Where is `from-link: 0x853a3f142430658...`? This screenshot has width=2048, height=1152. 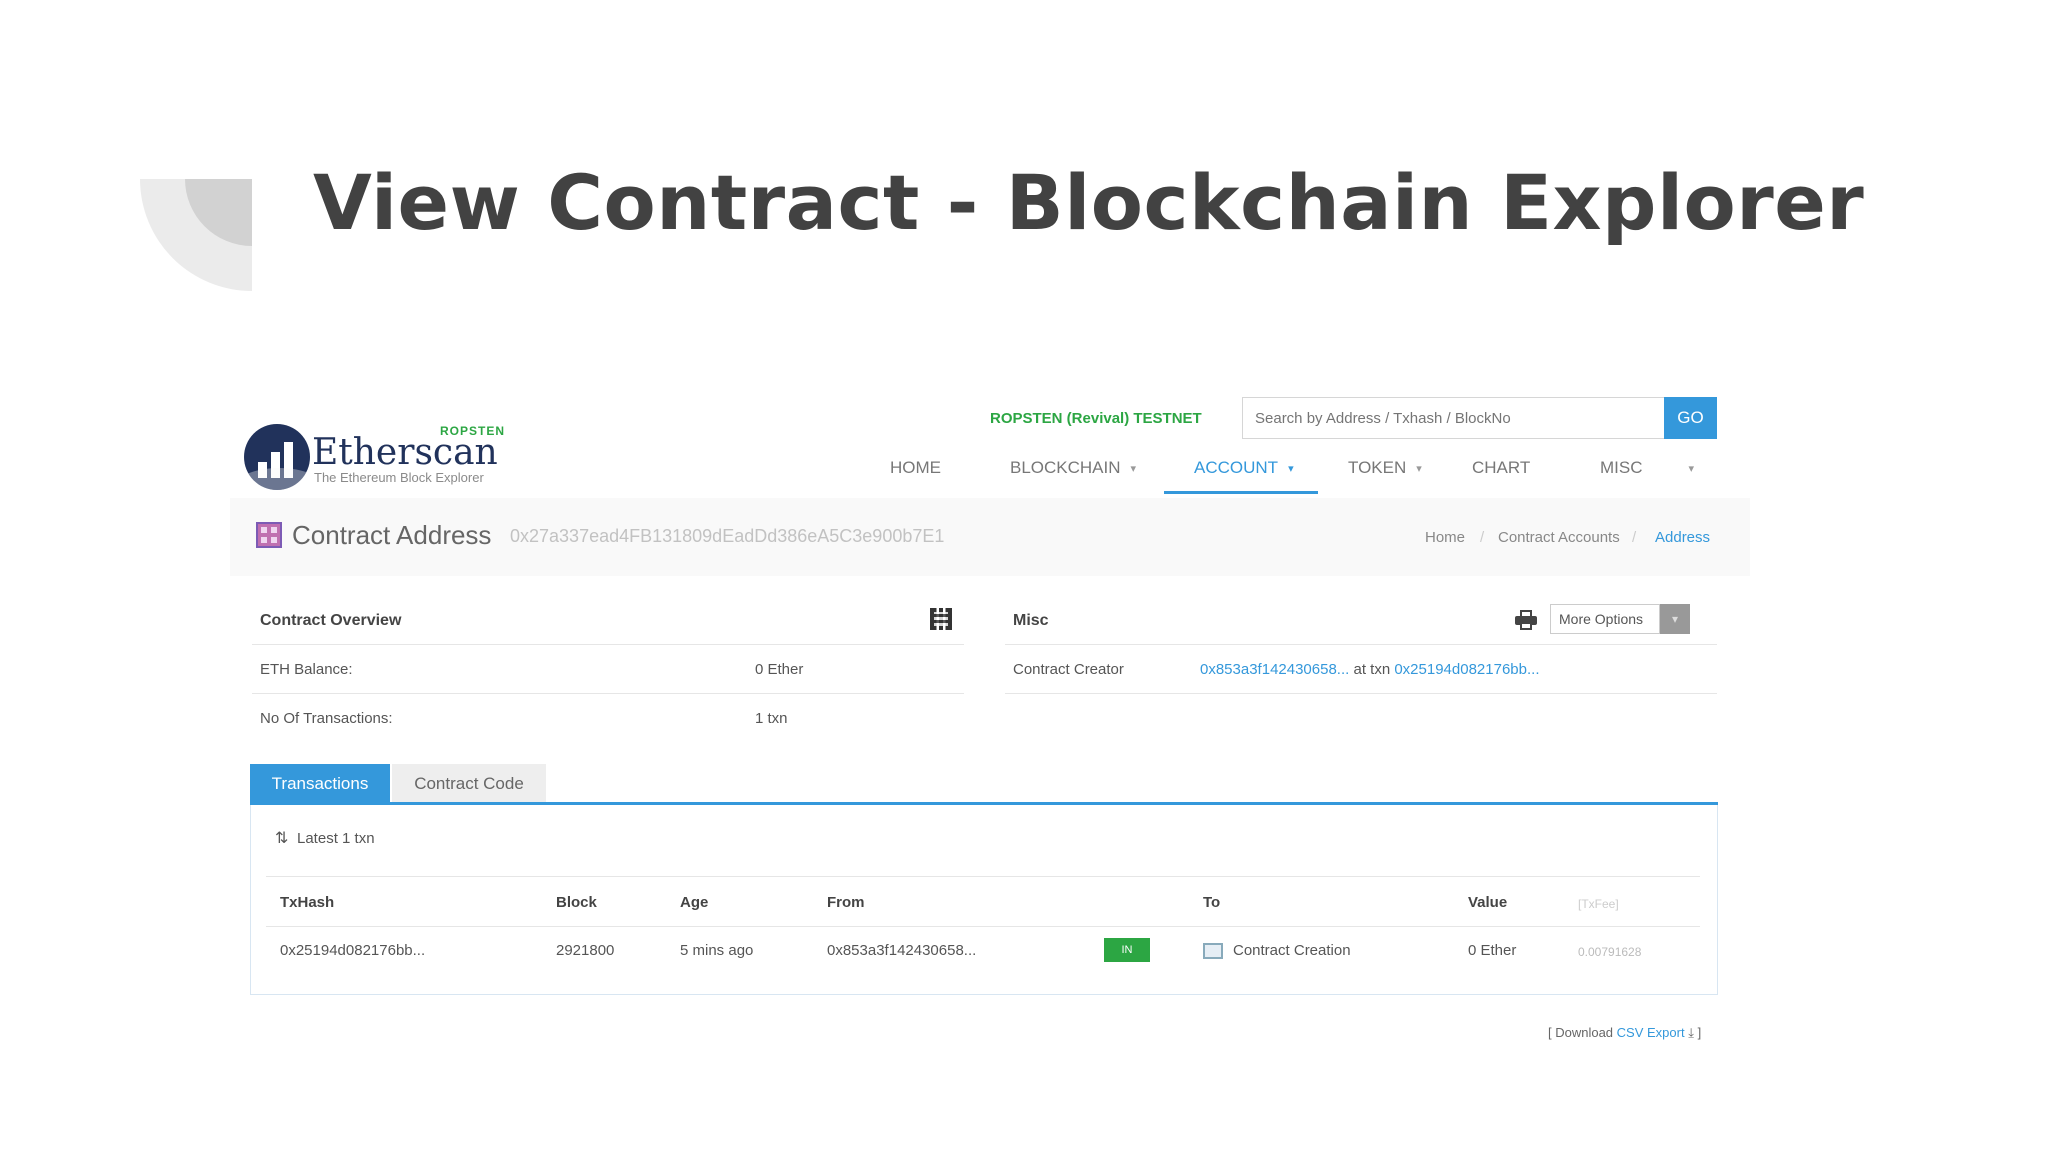 from-link: 0x853a3f142430658... is located at coordinates (901, 950).